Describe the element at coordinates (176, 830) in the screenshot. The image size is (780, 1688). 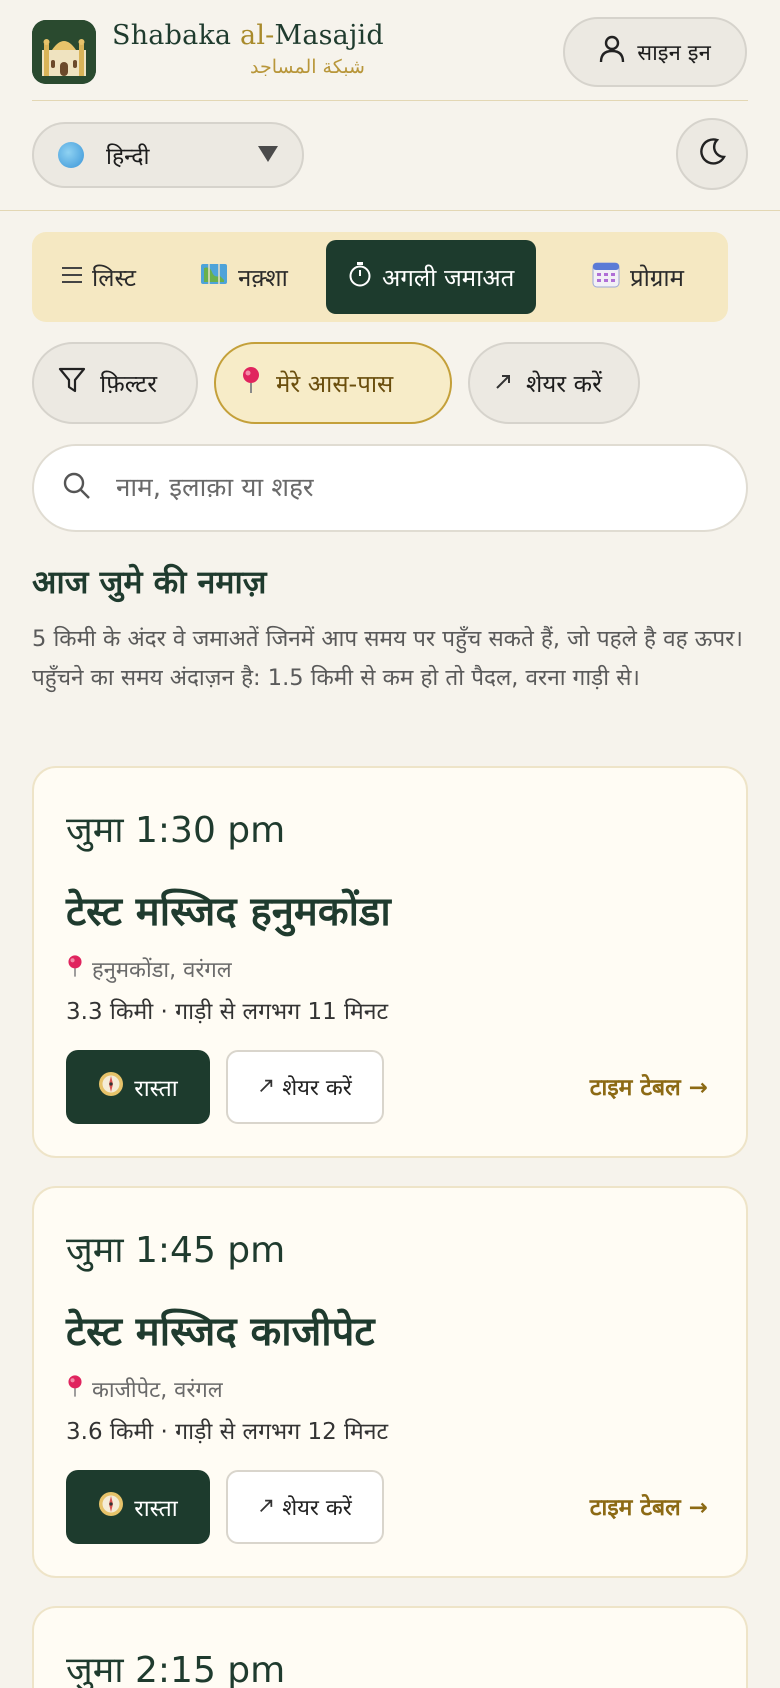
I see `jamaat-time: जुमा 1:30 pm` at that location.